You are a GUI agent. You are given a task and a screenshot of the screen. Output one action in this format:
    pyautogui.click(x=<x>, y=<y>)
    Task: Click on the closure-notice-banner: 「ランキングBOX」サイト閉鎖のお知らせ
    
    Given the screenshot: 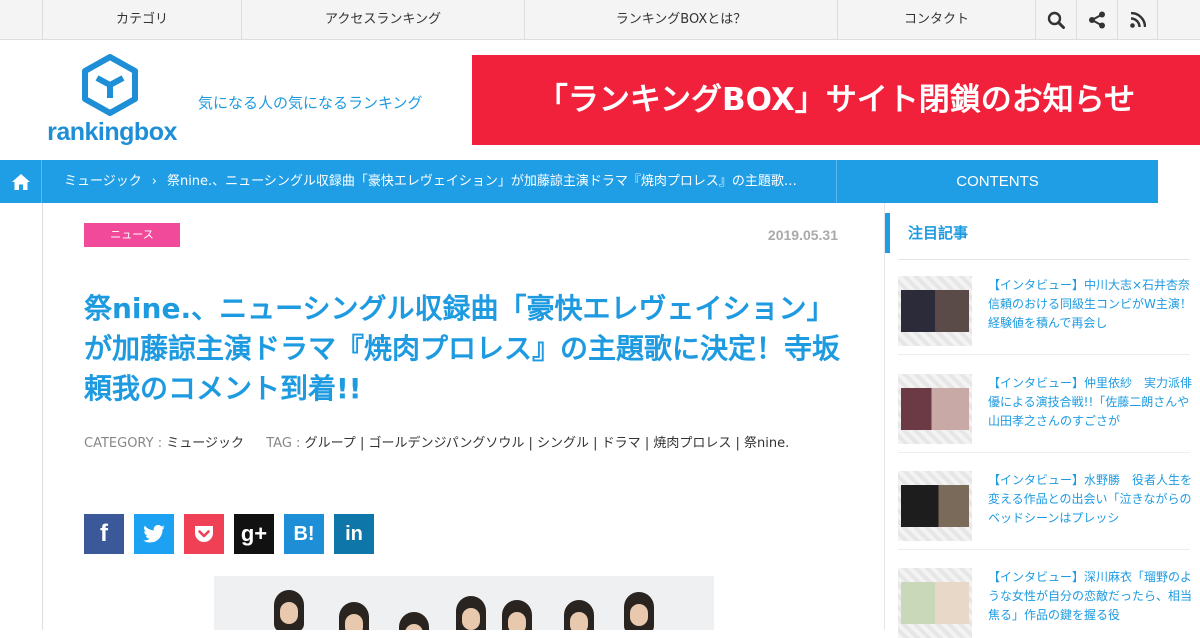 What is the action you would take?
    pyautogui.click(x=836, y=100)
    